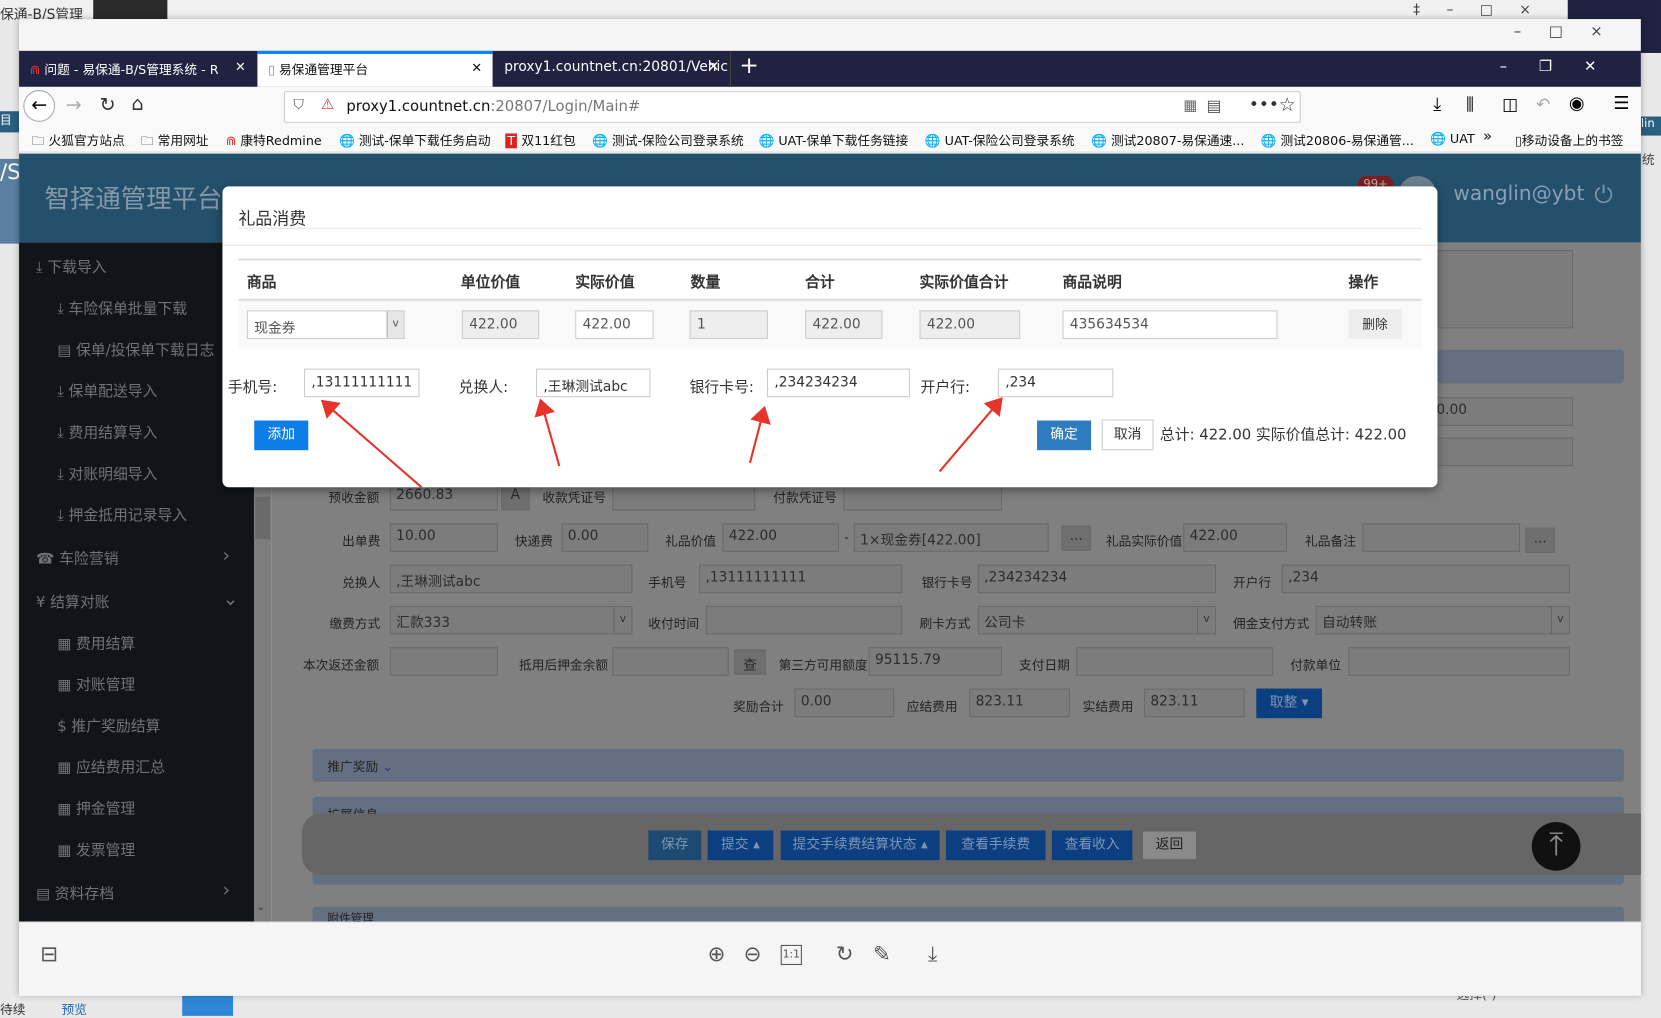  I want to click on annotation-arrows, so click(661, 443).